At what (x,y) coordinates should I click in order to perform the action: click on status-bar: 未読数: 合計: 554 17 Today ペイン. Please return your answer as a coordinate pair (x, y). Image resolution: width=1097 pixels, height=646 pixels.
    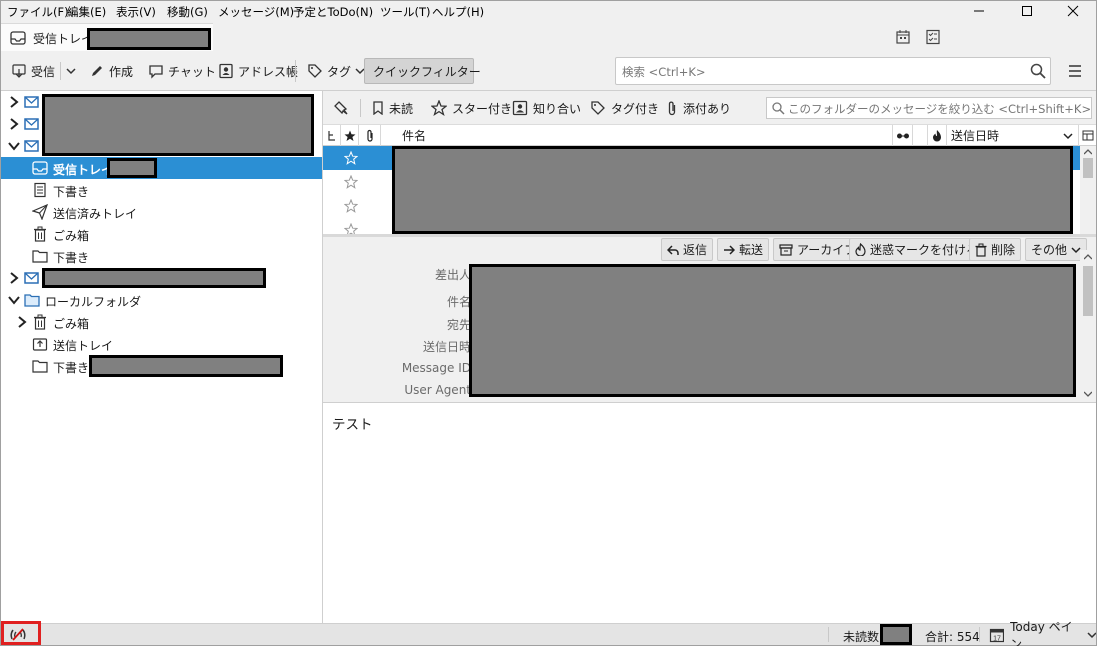
    Looking at the image, I should click on (549, 633).